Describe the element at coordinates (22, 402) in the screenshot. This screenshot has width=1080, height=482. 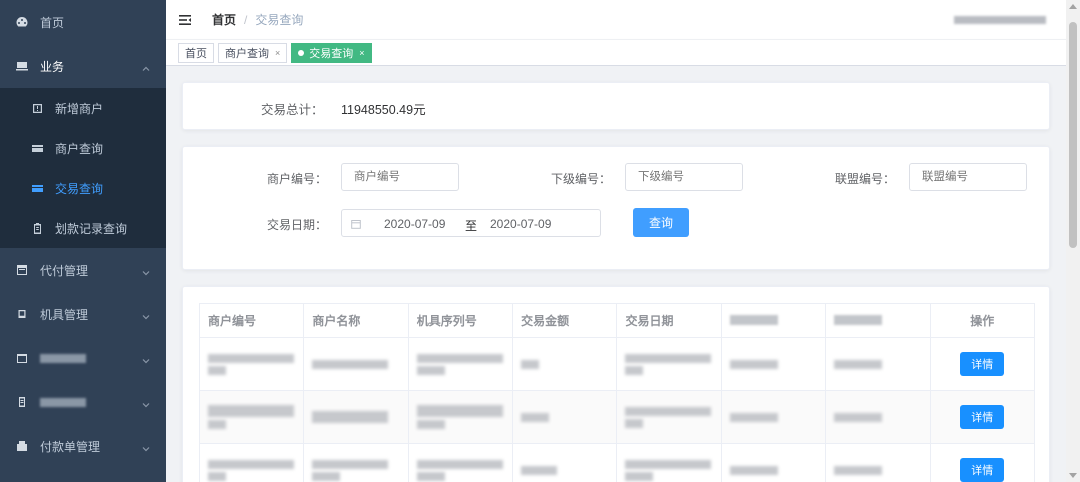
I see `database-icon` at that location.